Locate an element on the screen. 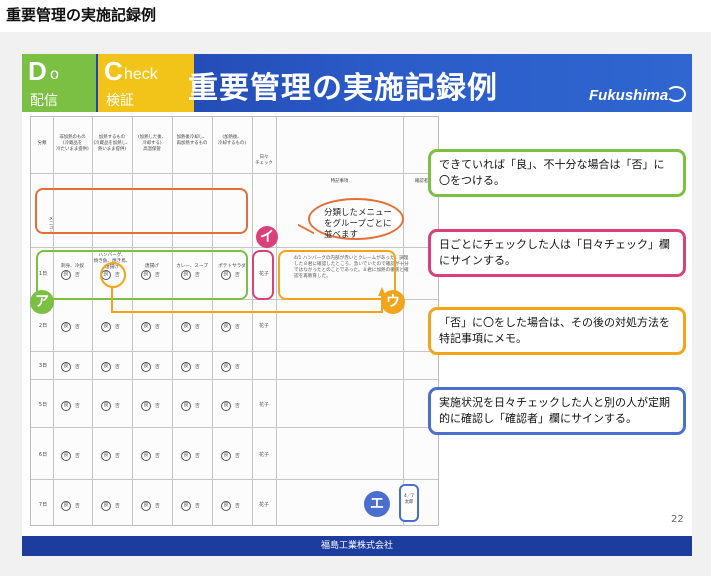  slide-footer: 福島工業株式会社 is located at coordinates (357, 546).